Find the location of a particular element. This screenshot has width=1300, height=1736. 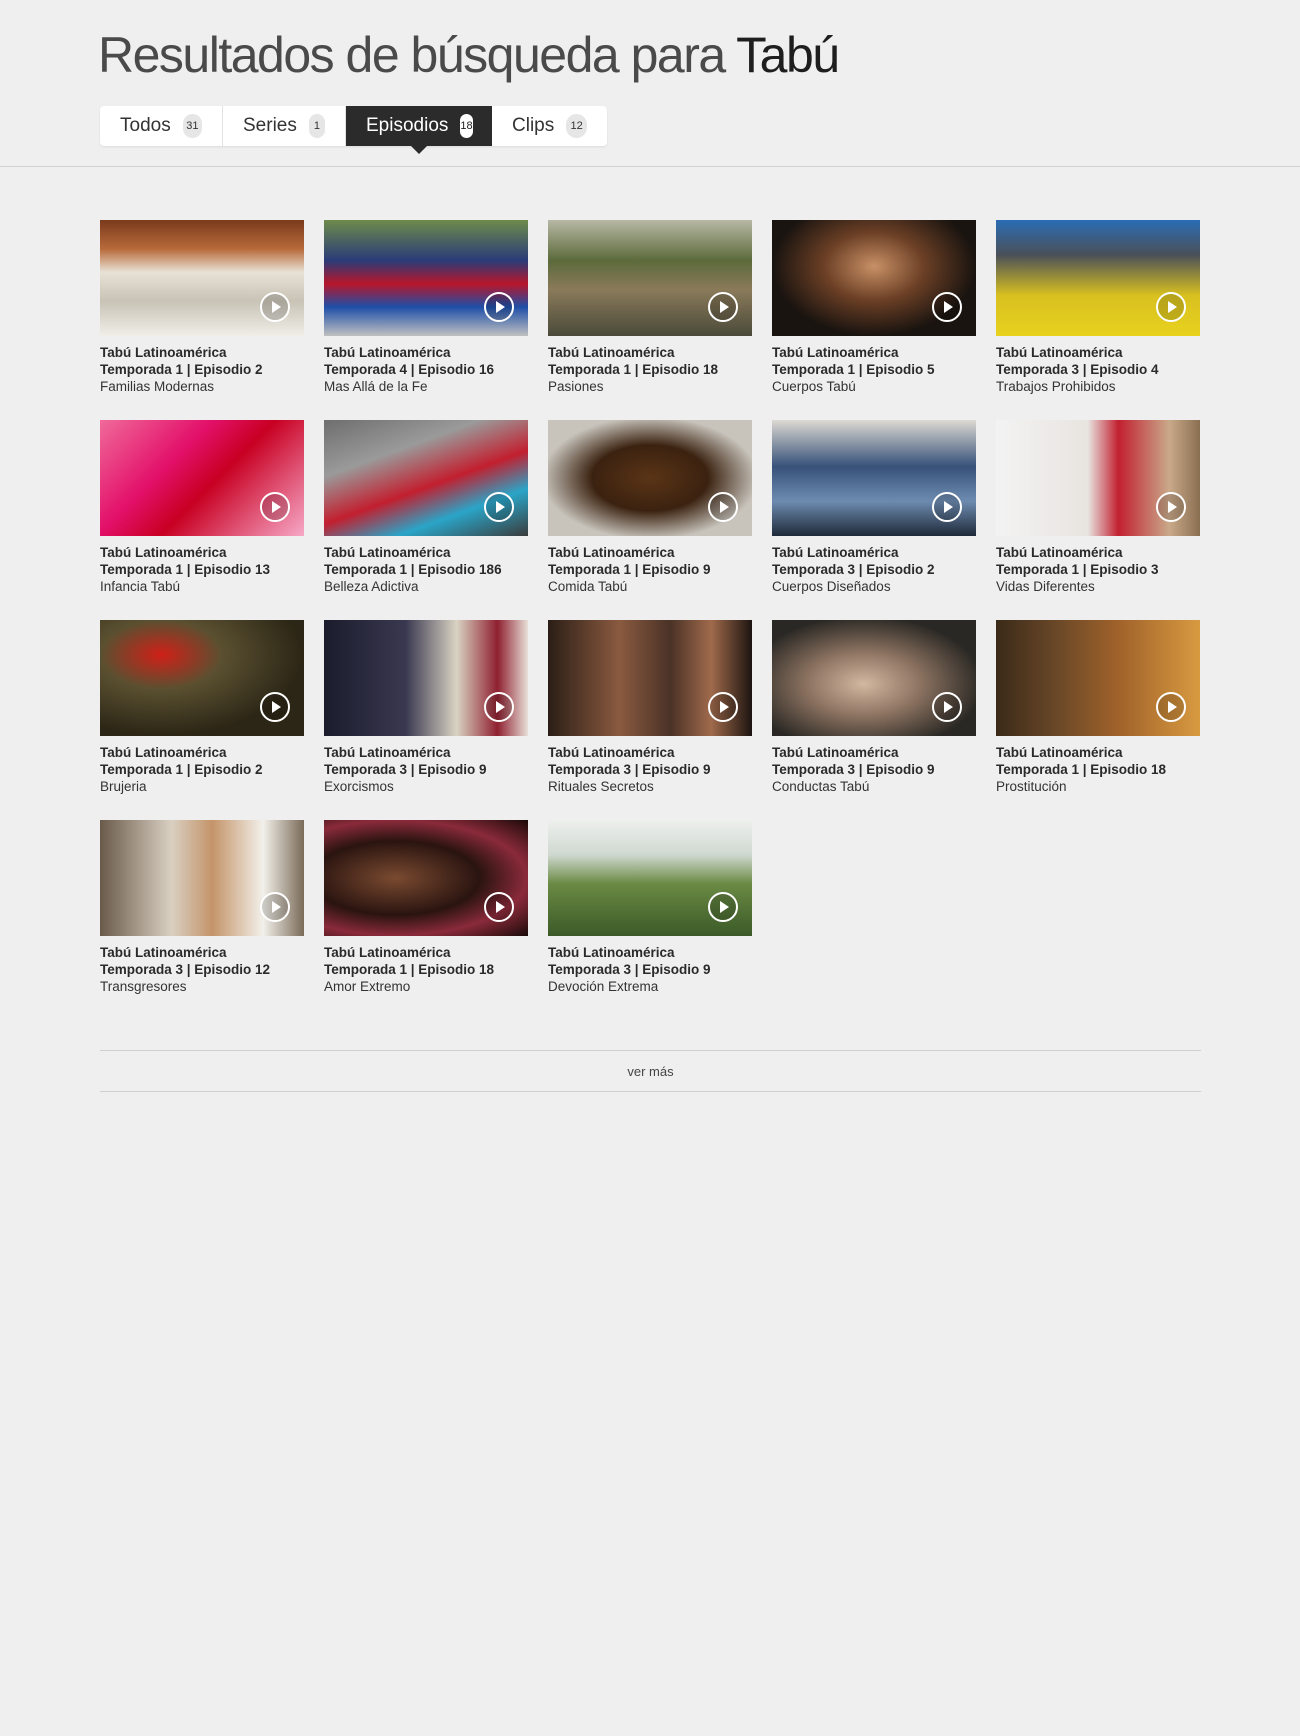

episode-name: Belleza Adictiva is located at coordinates (426, 586).